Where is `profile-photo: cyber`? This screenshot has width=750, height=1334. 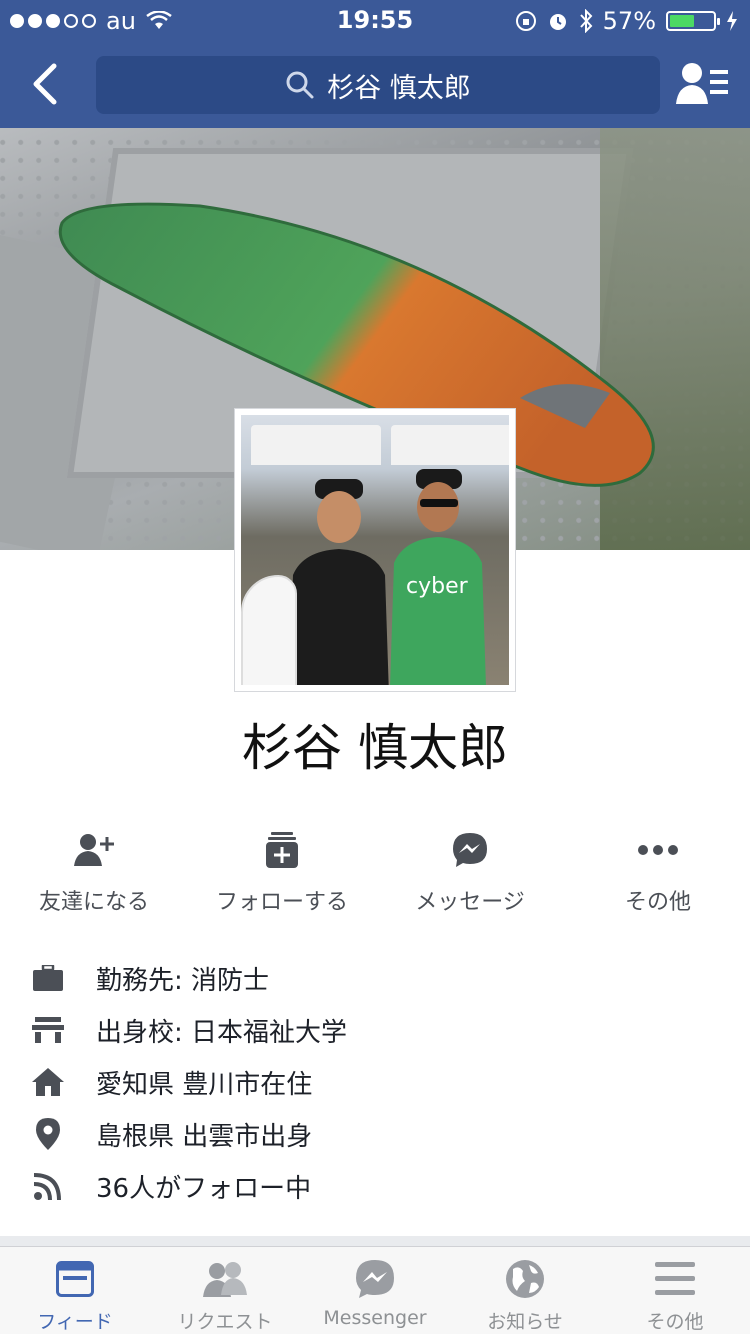 profile-photo: cyber is located at coordinates (375, 550).